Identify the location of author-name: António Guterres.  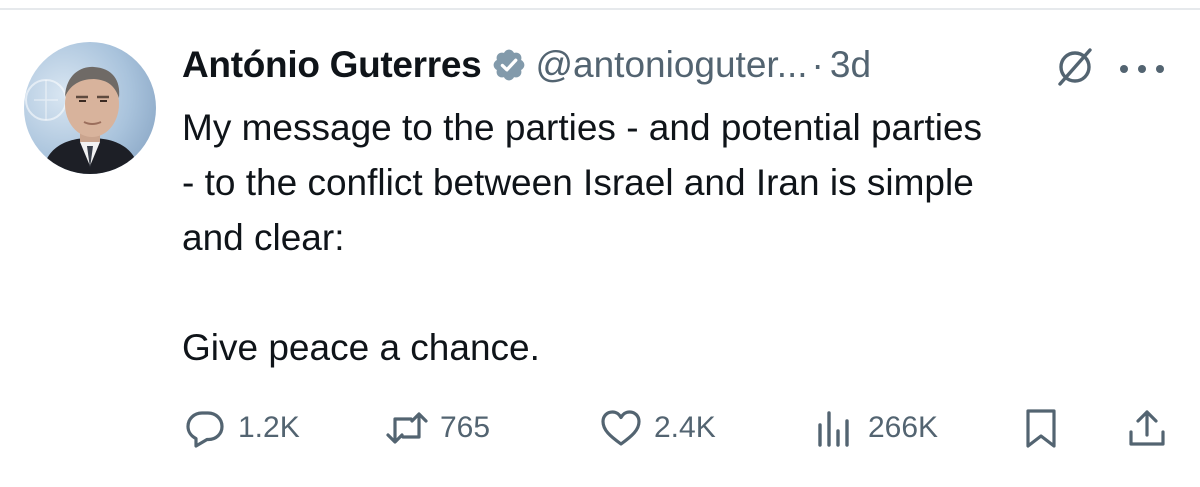
(332, 65).